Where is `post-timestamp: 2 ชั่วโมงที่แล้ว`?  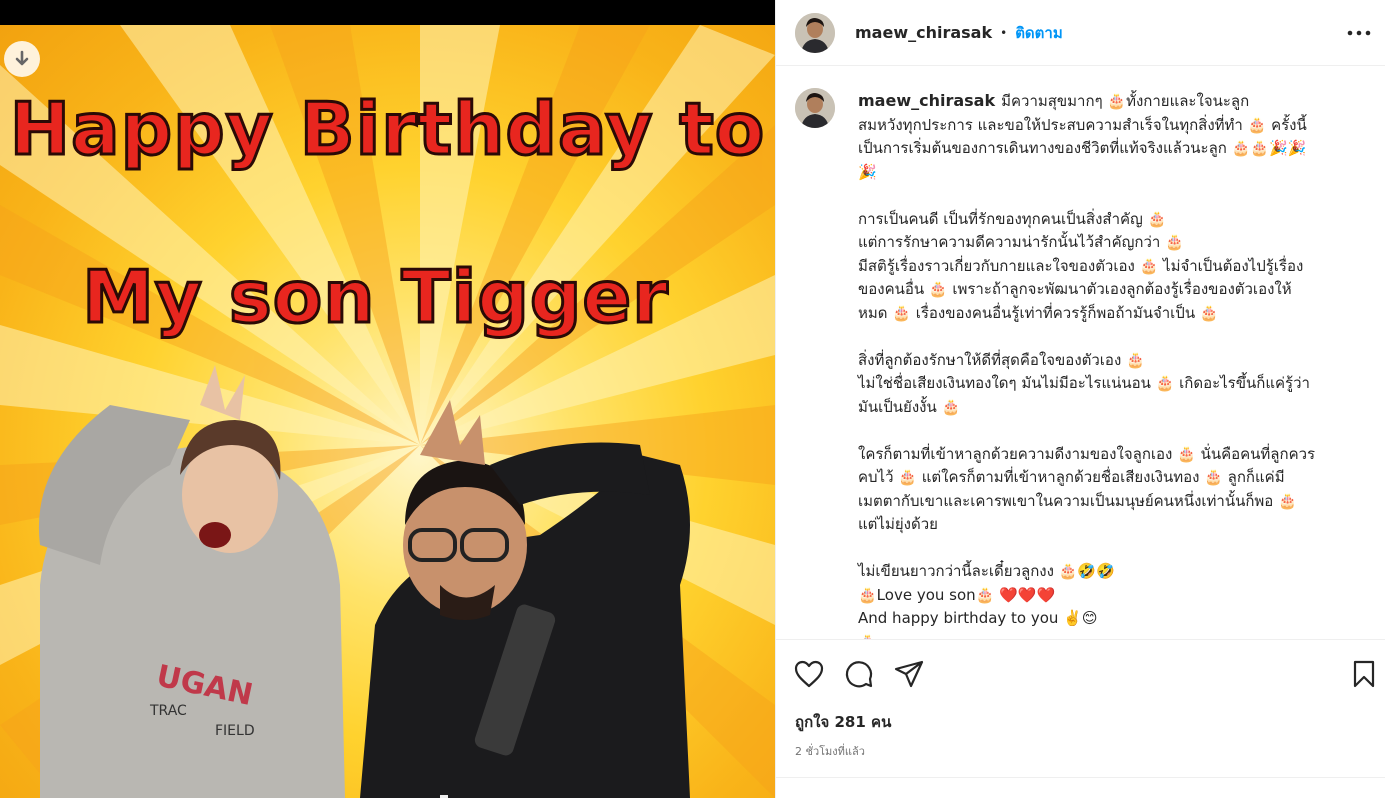 post-timestamp: 2 ชั่วโมงที่แล้ว is located at coordinates (830, 751).